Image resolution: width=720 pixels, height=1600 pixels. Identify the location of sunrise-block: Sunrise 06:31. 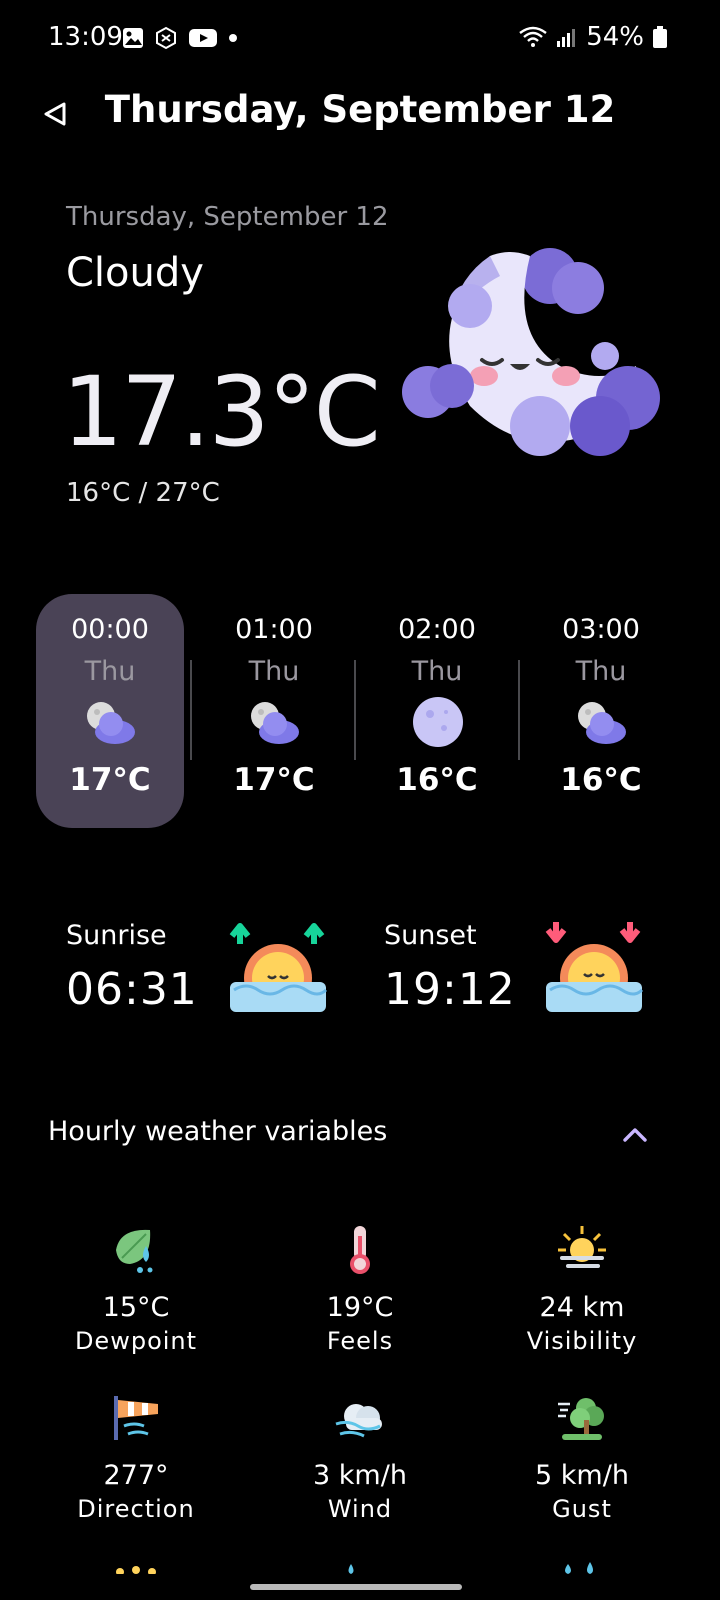
(146, 960).